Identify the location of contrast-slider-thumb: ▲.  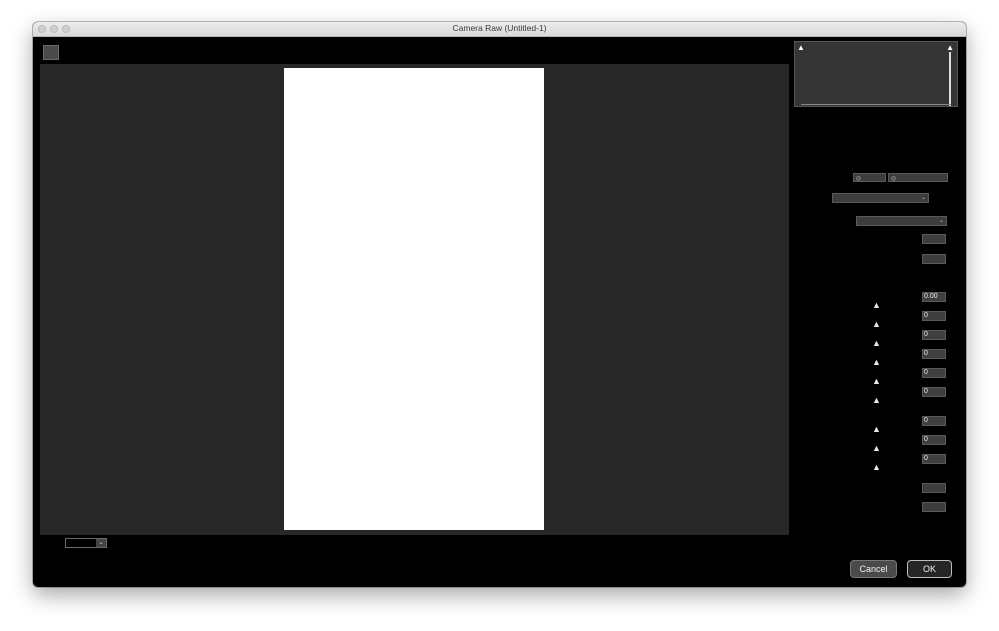
(876, 324).